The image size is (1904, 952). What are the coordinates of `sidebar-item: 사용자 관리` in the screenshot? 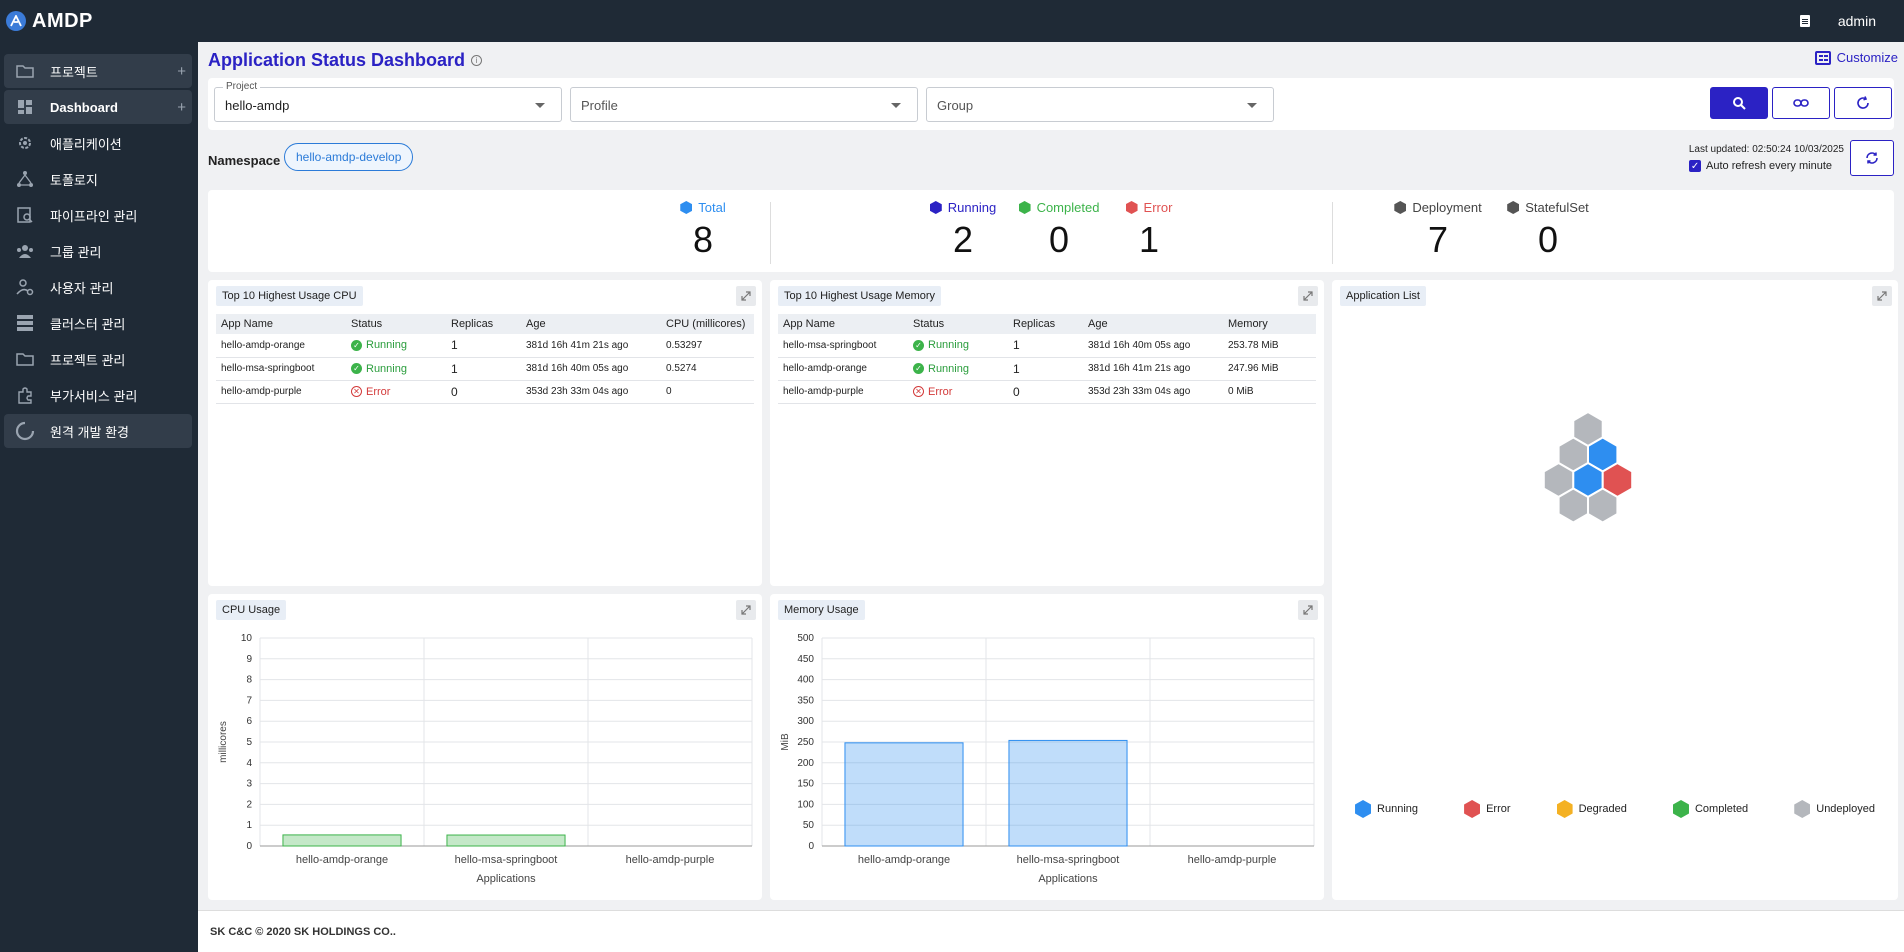 It's located at (98, 287).